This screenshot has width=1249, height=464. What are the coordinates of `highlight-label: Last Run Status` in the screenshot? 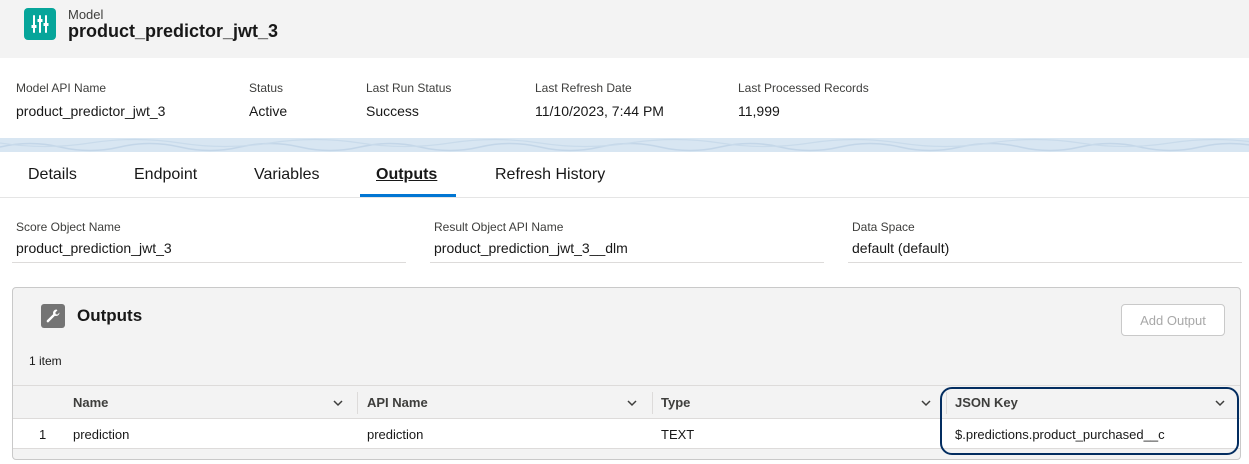 It's located at (409, 88).